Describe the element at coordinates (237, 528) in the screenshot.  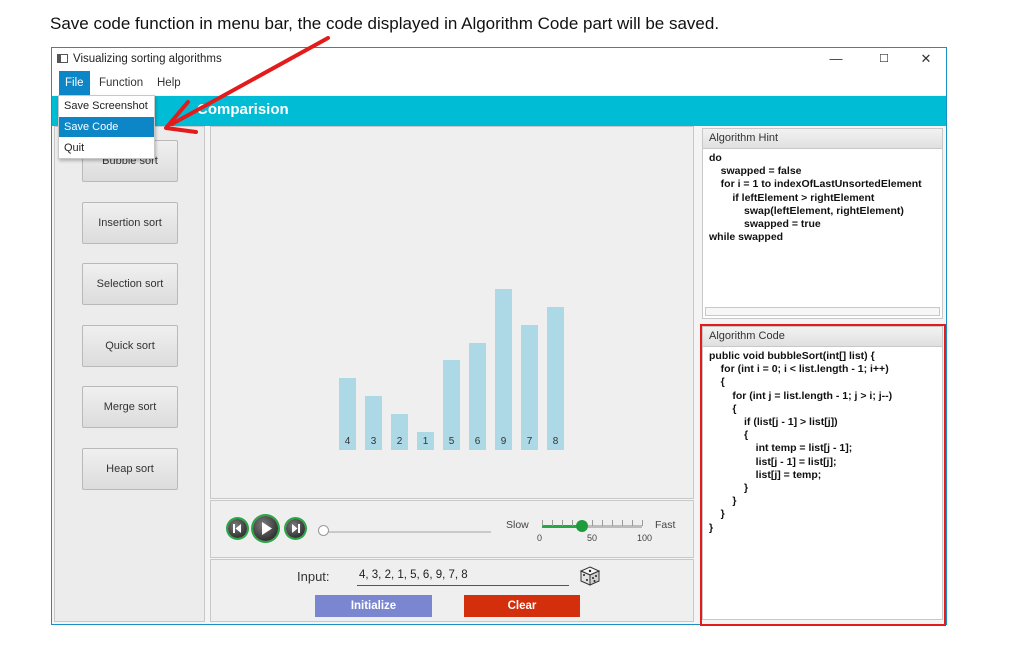
I see `skip-back-icon` at that location.